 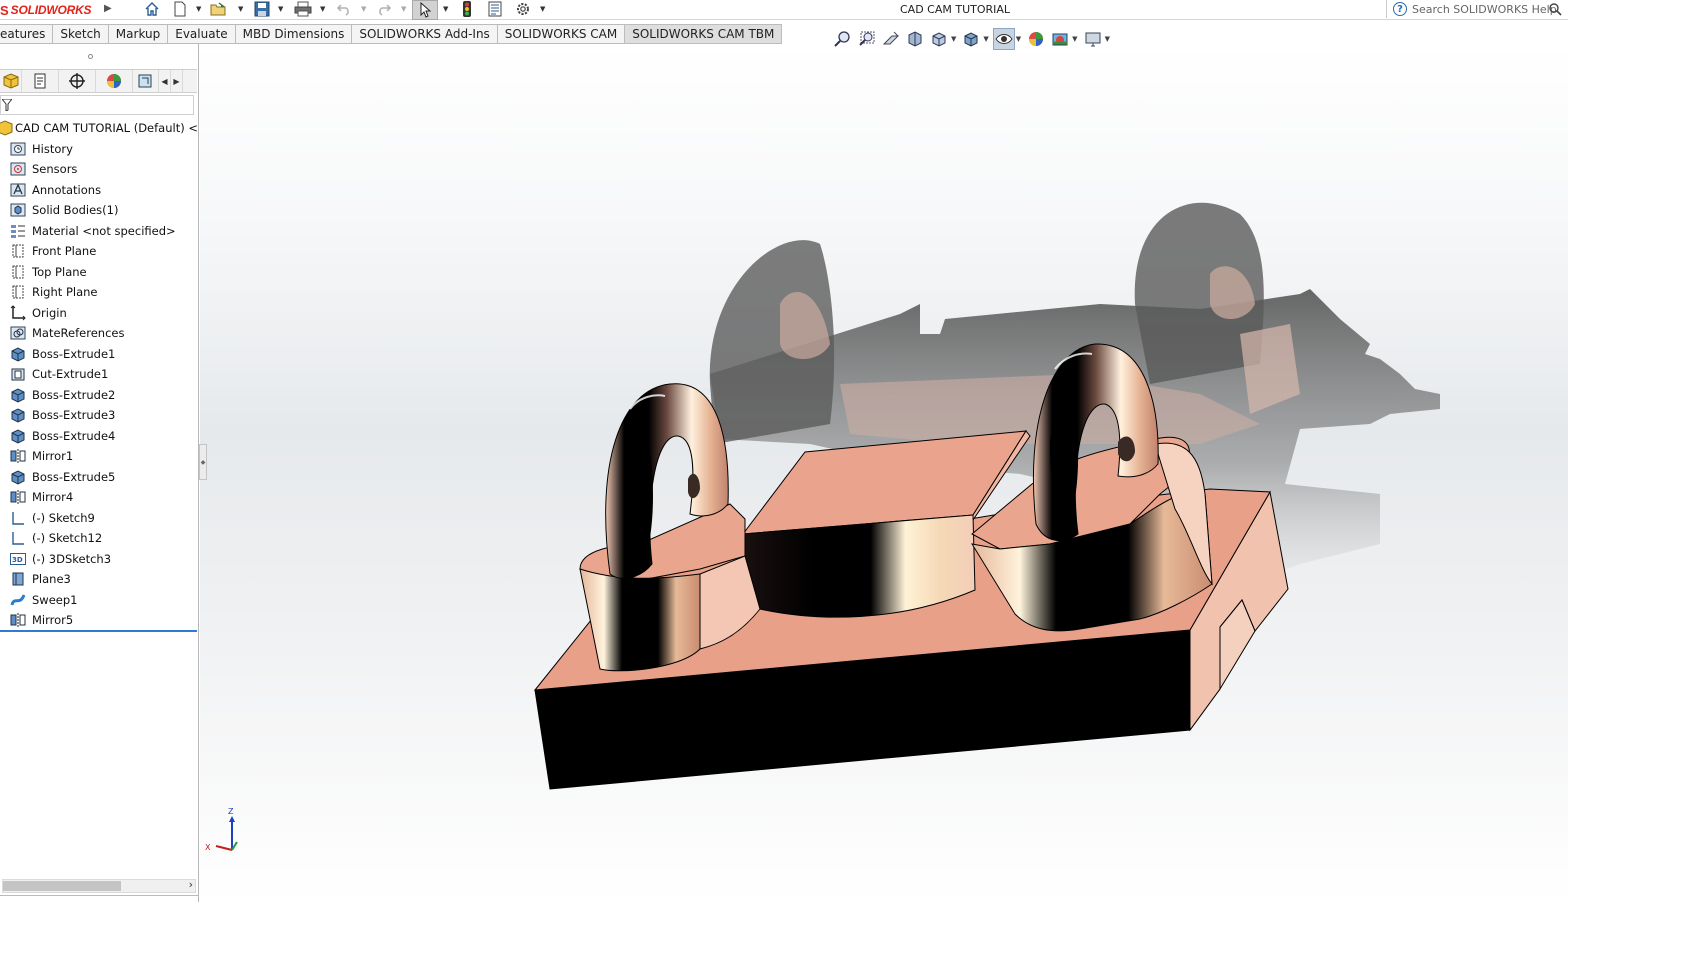 What do you see at coordinates (99, 395) in the screenshot?
I see `tree-item: Boss-Extrude2` at bounding box center [99, 395].